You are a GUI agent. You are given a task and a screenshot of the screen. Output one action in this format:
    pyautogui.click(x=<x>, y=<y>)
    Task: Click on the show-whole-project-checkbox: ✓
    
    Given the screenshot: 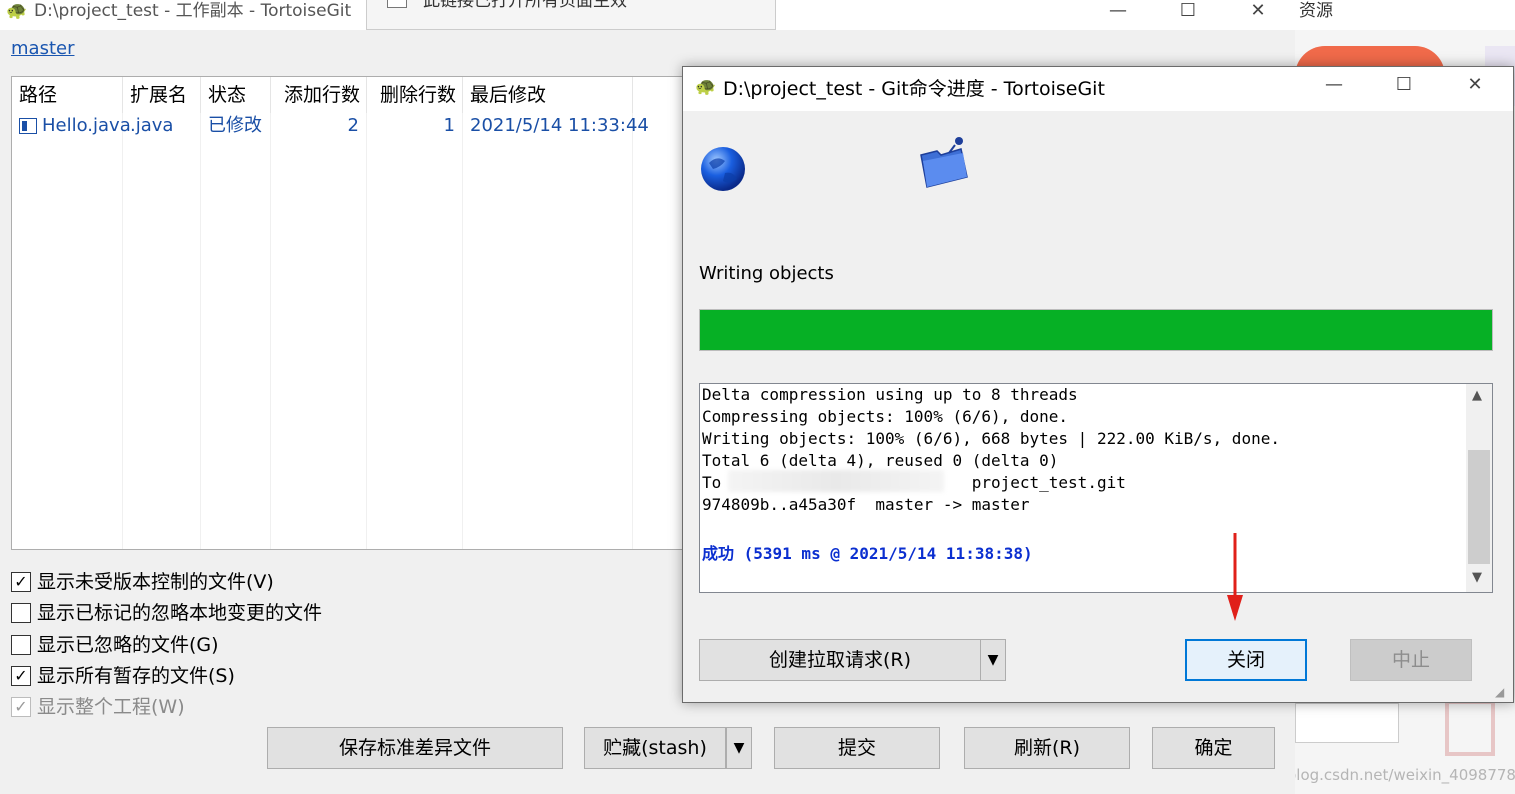 What is the action you would take?
    pyautogui.click(x=21, y=707)
    